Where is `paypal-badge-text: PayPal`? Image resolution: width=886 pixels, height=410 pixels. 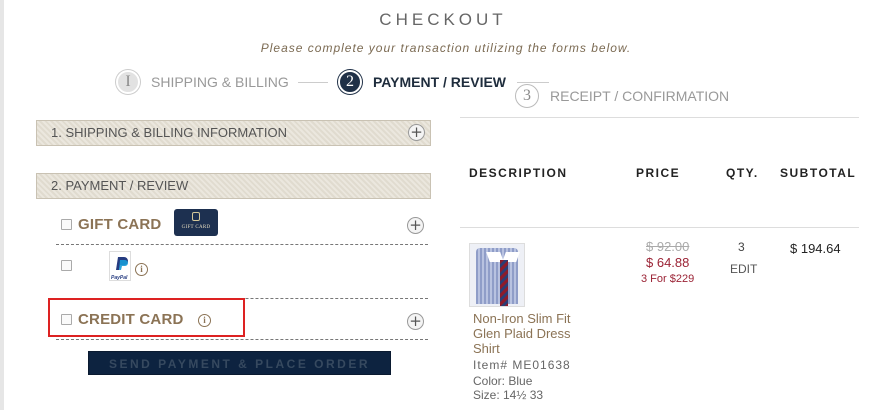 paypal-badge-text: PayPal is located at coordinates (119, 278).